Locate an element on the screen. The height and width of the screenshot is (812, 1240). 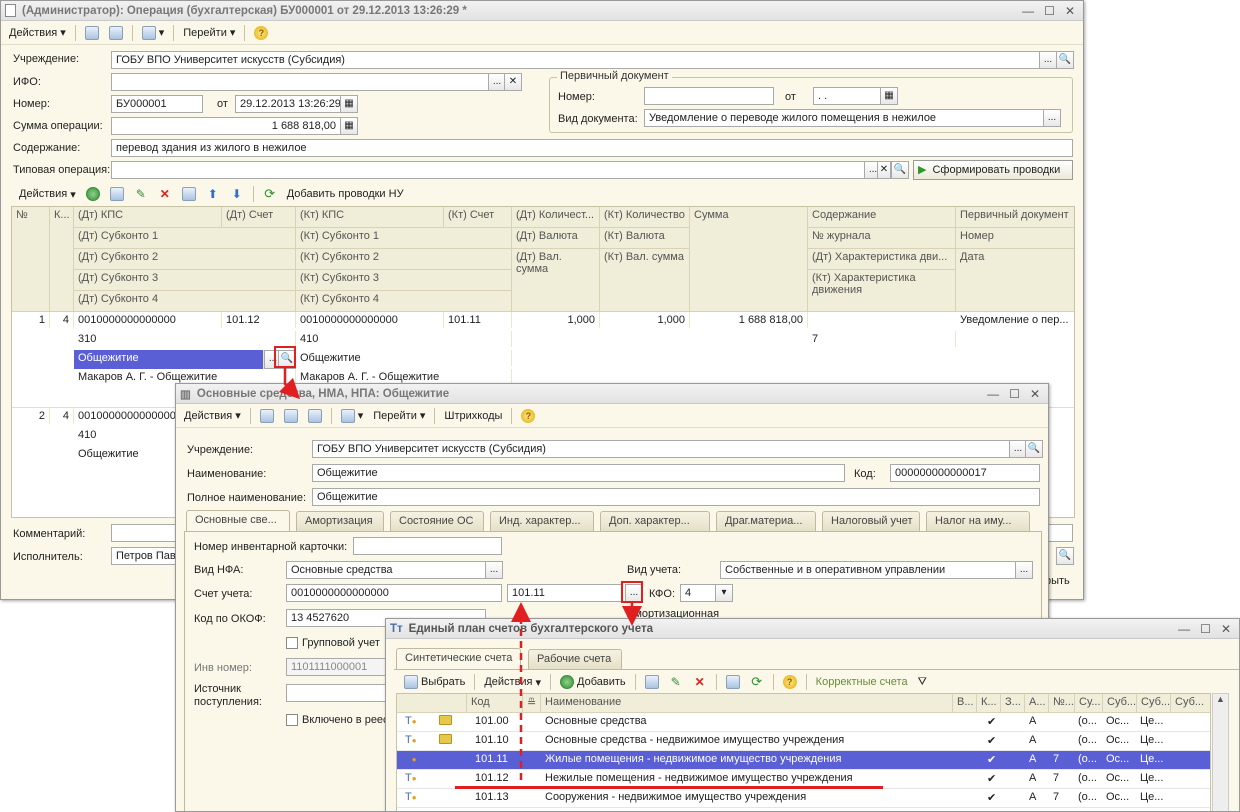
grid-header: (Кт) Характеристика движения is located at coordinates (882, 291).